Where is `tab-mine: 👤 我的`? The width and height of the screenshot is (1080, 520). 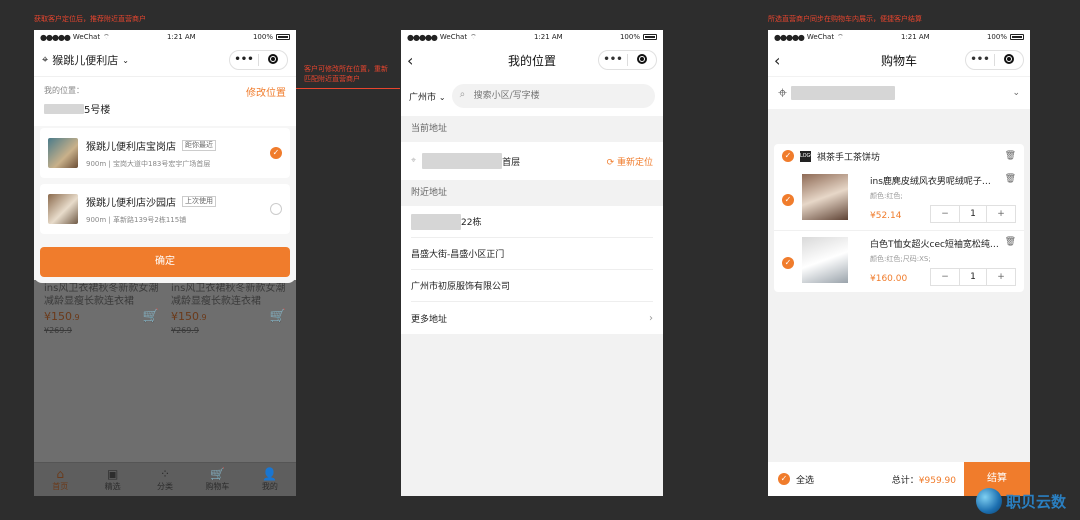 tab-mine: 👤 我的 is located at coordinates (270, 479).